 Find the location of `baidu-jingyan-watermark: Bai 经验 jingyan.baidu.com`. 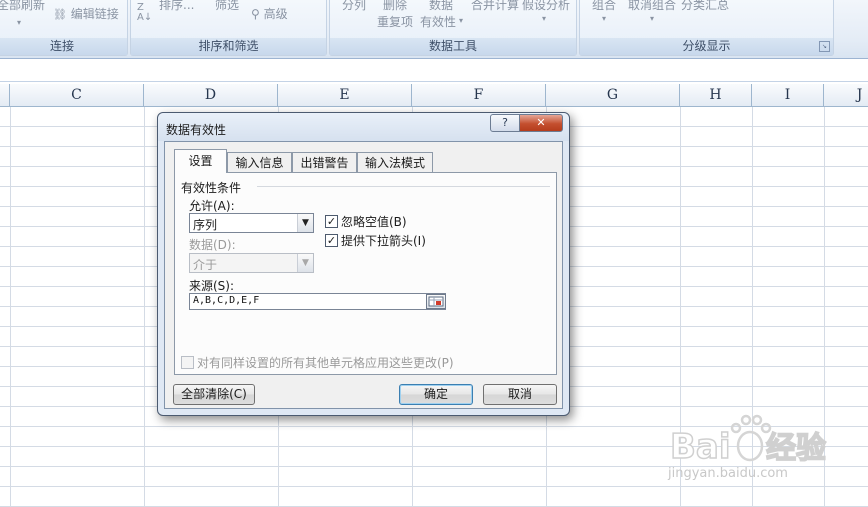

baidu-jingyan-watermark: Bai 经验 jingyan.baidu.com is located at coordinates (761, 453).